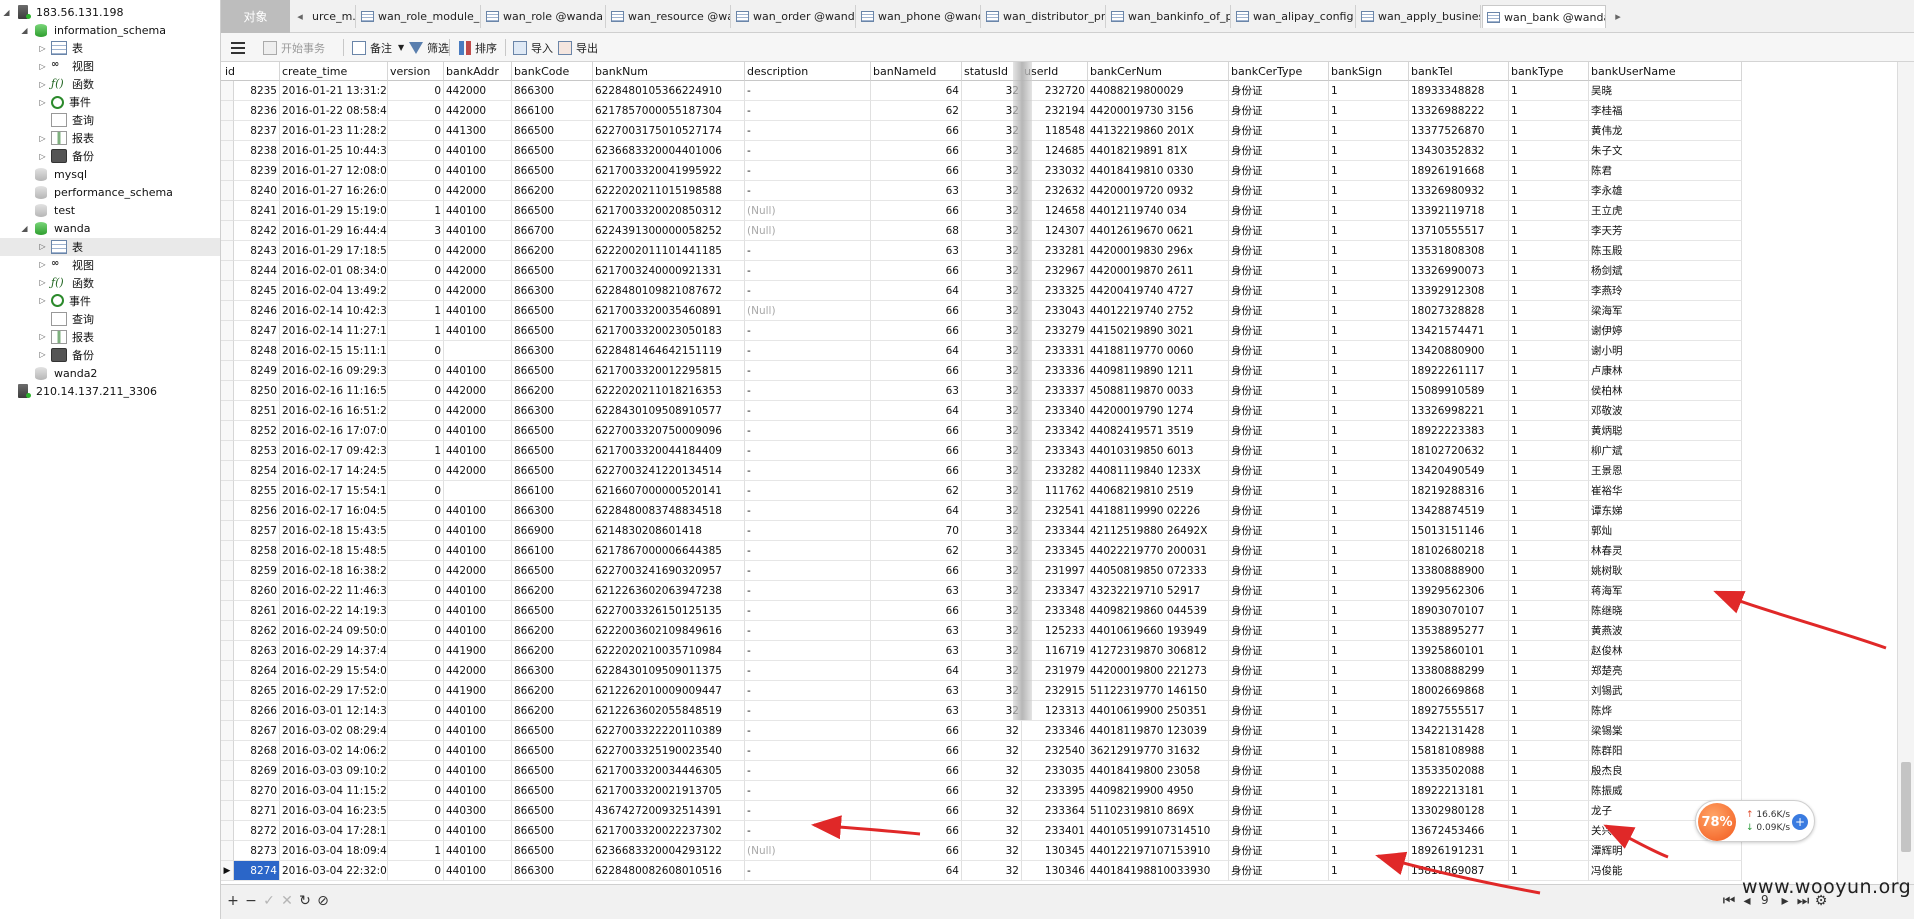 This screenshot has width=1914, height=919. I want to click on tab-prev-icon: ◂, so click(300, 16).